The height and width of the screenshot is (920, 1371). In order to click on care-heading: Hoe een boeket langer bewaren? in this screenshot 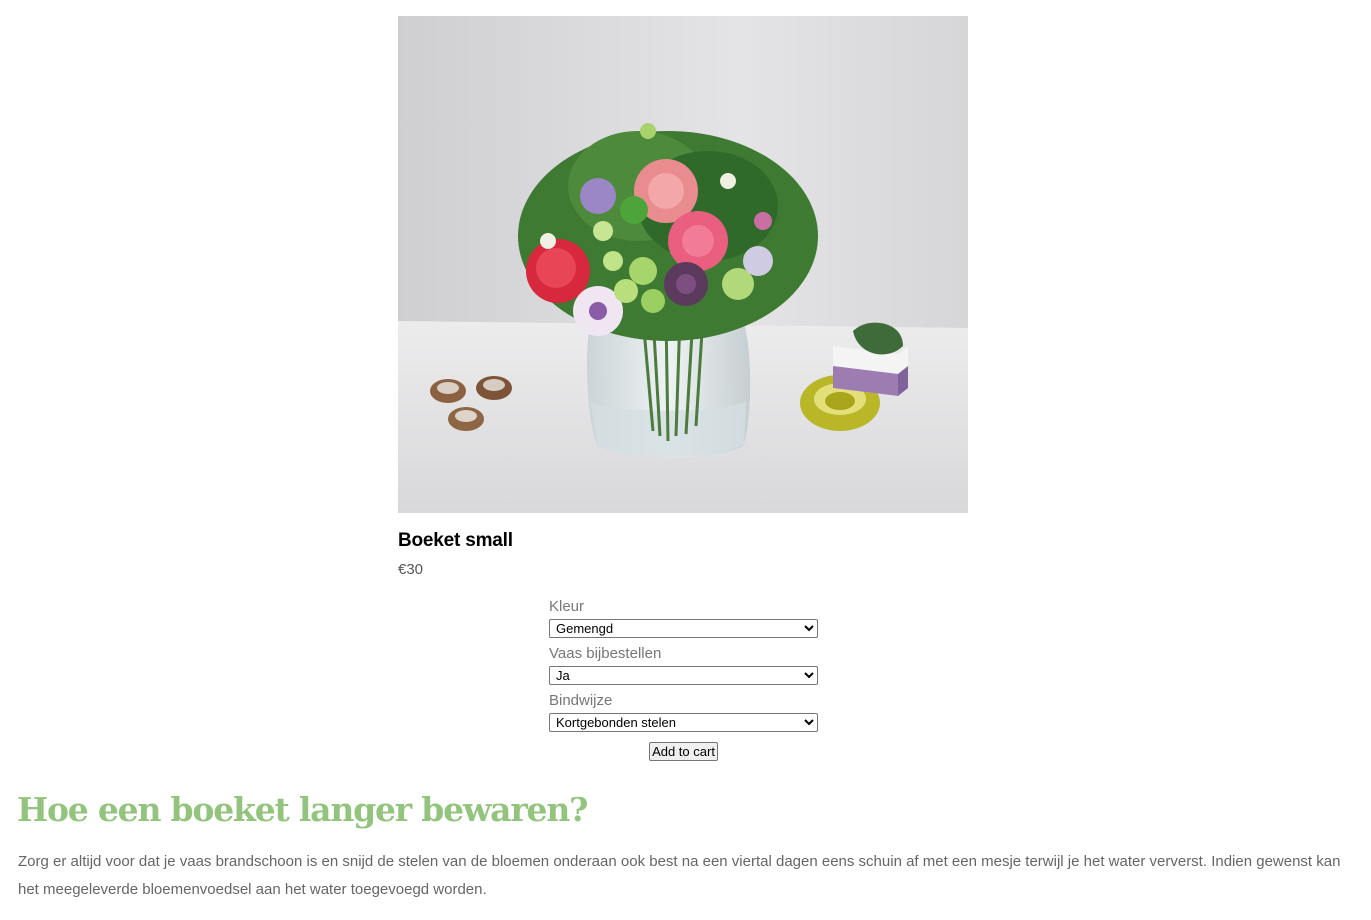, I will do `click(302, 809)`.